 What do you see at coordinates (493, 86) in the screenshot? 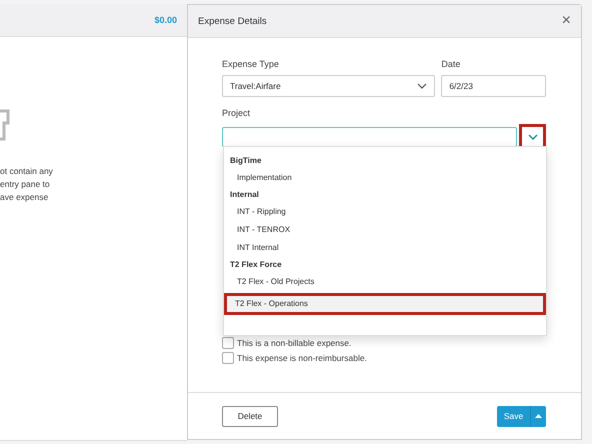
I see `date-field: 6/2/23` at bounding box center [493, 86].